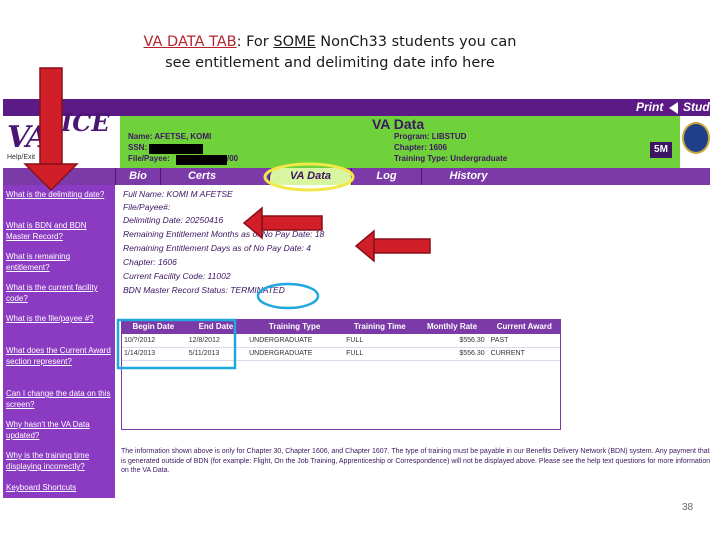 The width and height of the screenshot is (720, 540). Describe the element at coordinates (288, 296) in the screenshot. I see `terminated-highlight` at that location.